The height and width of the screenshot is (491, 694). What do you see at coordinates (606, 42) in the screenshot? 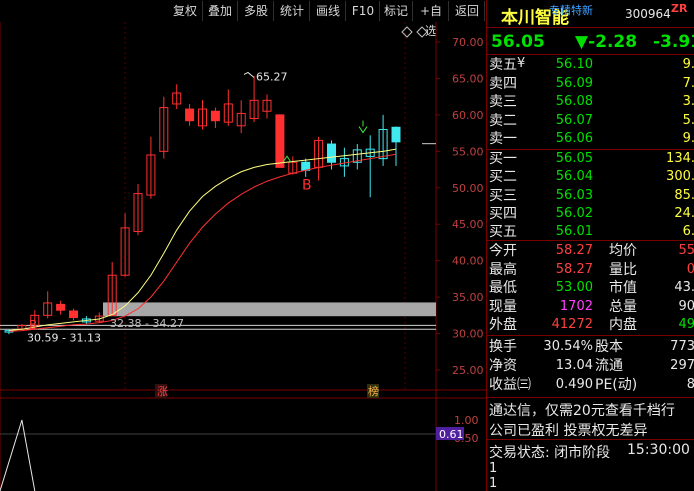
I see `price-change: ▼-2.28` at bounding box center [606, 42].